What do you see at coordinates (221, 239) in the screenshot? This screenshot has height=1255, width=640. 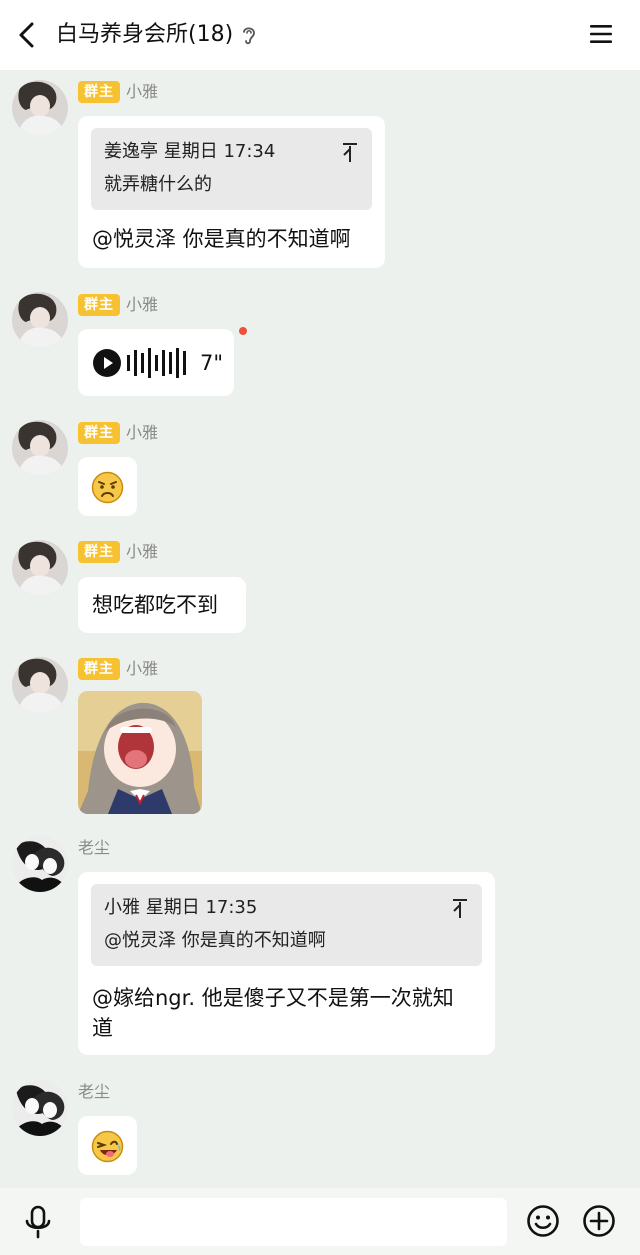 I see `message-text: @悦灵泽 你是真的不知道啊` at bounding box center [221, 239].